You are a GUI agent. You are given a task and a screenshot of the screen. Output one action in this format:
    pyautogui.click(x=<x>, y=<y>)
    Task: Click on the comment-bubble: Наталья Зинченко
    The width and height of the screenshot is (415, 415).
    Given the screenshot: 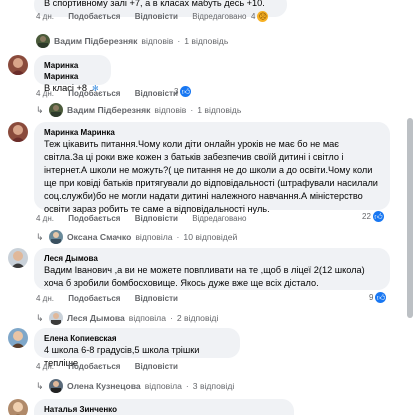 What is the action you would take?
    pyautogui.click(x=164, y=407)
    